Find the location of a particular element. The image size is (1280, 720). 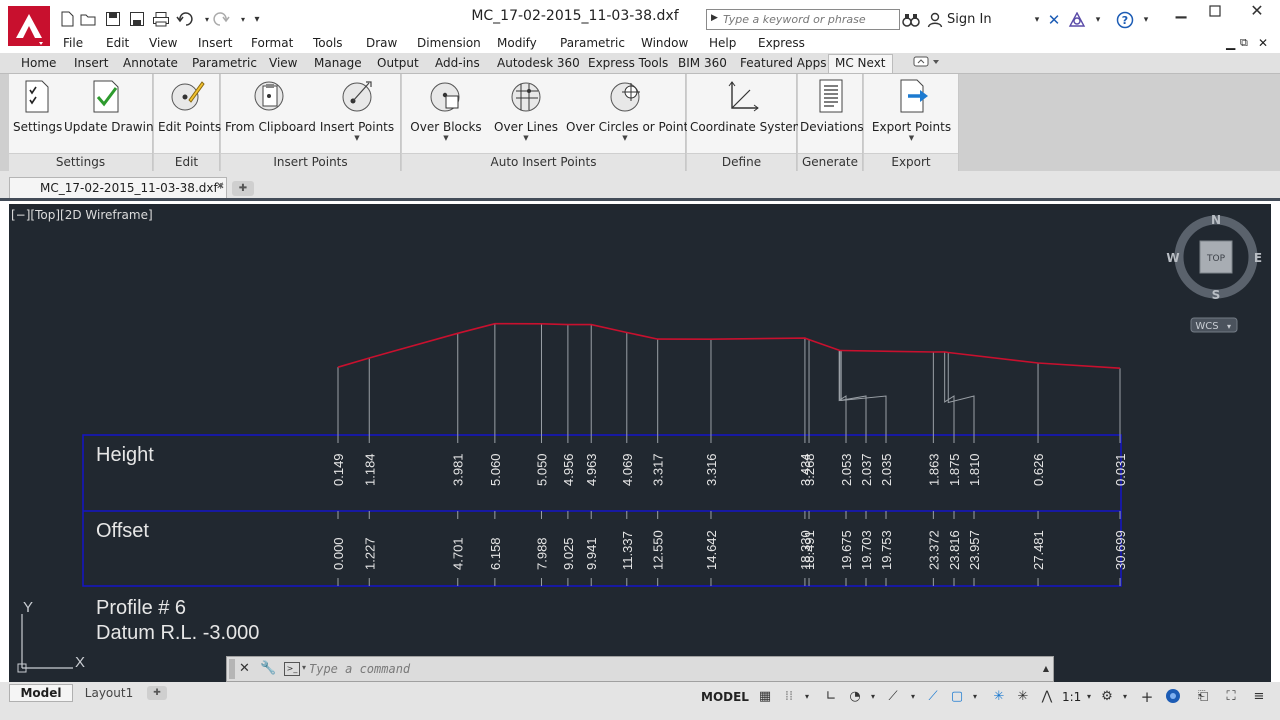

viewcube: TOP N S E W is located at coordinates (1214, 257).